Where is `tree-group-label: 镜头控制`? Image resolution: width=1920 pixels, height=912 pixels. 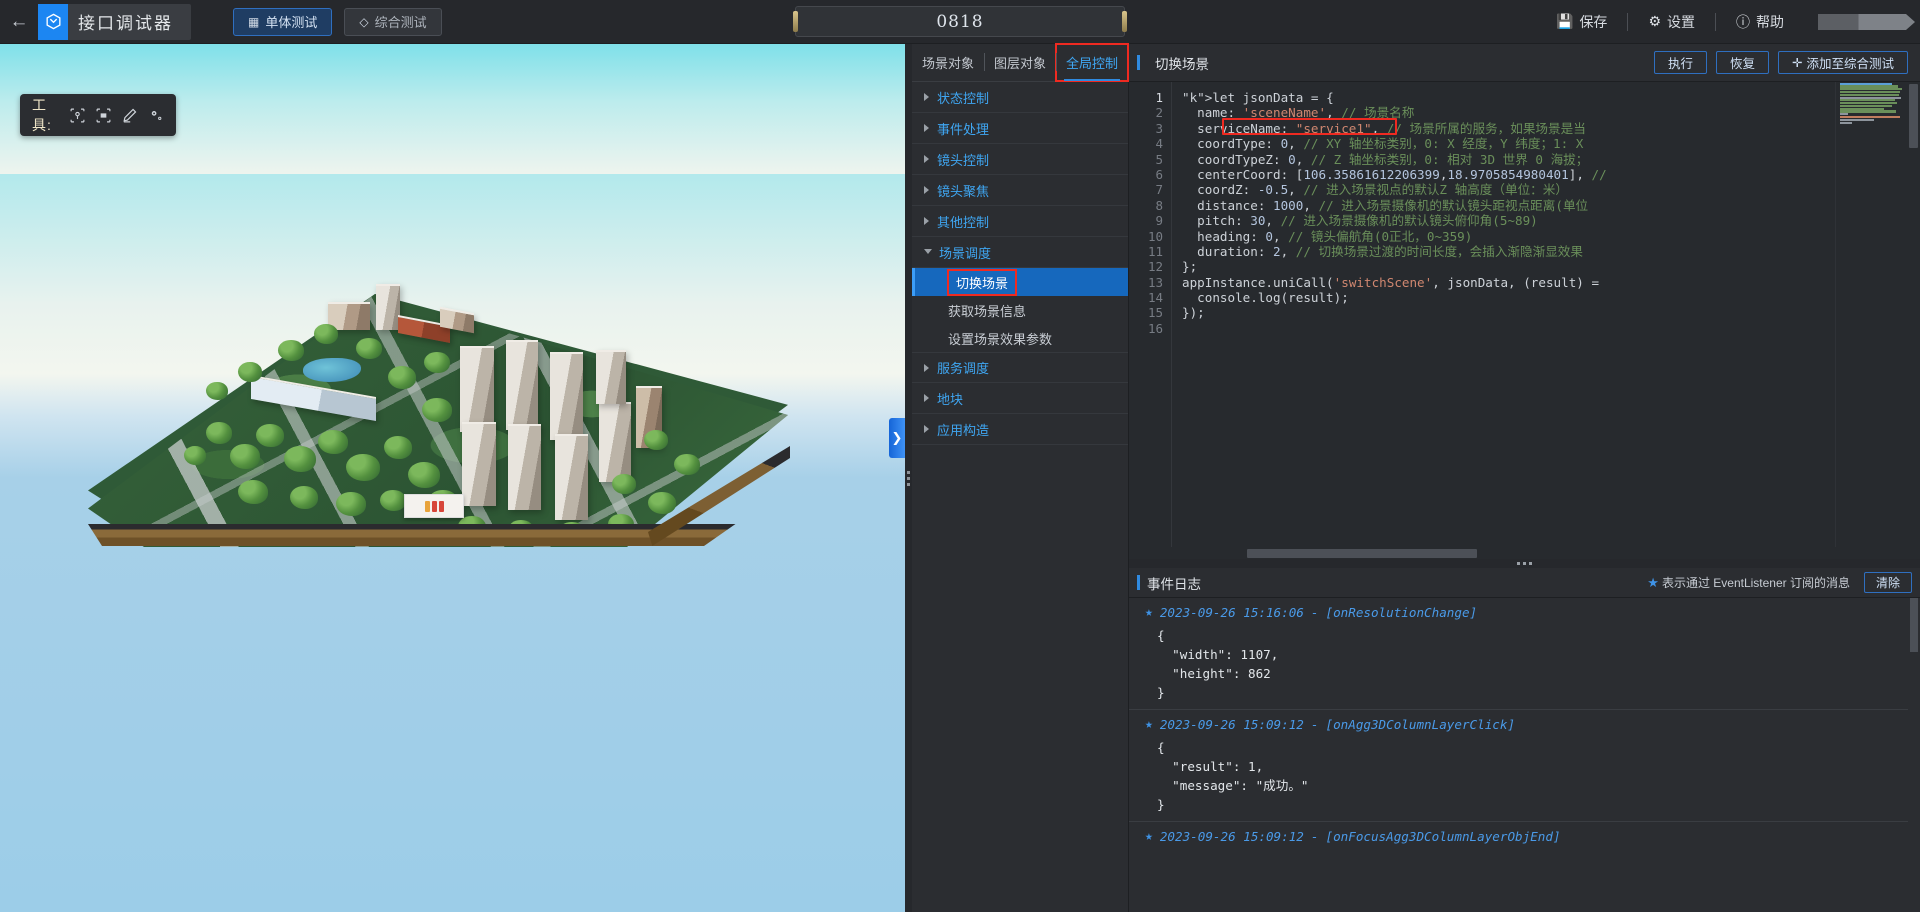
tree-group-label: 镜头控制 is located at coordinates (963, 160).